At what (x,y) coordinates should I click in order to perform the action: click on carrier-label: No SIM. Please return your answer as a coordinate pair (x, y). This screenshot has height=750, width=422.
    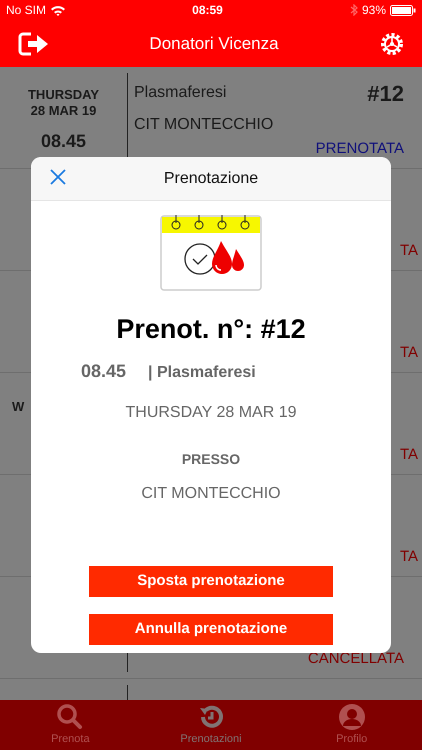
    Looking at the image, I should click on (26, 10).